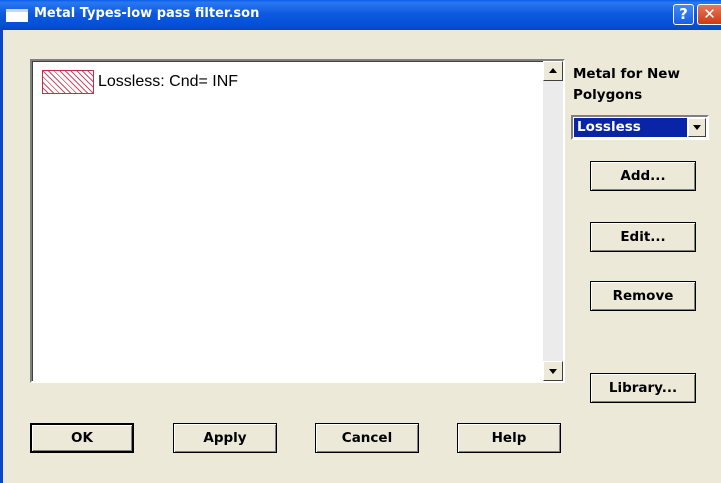  What do you see at coordinates (68, 82) in the screenshot?
I see `metal-swatch` at bounding box center [68, 82].